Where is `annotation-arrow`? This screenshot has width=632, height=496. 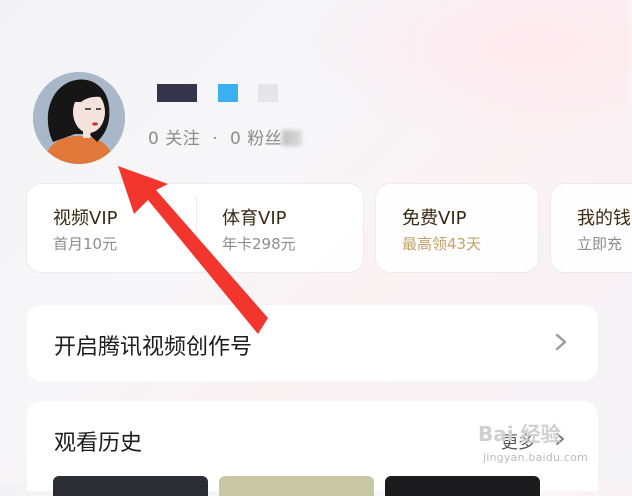 annotation-arrow is located at coordinates (193, 250).